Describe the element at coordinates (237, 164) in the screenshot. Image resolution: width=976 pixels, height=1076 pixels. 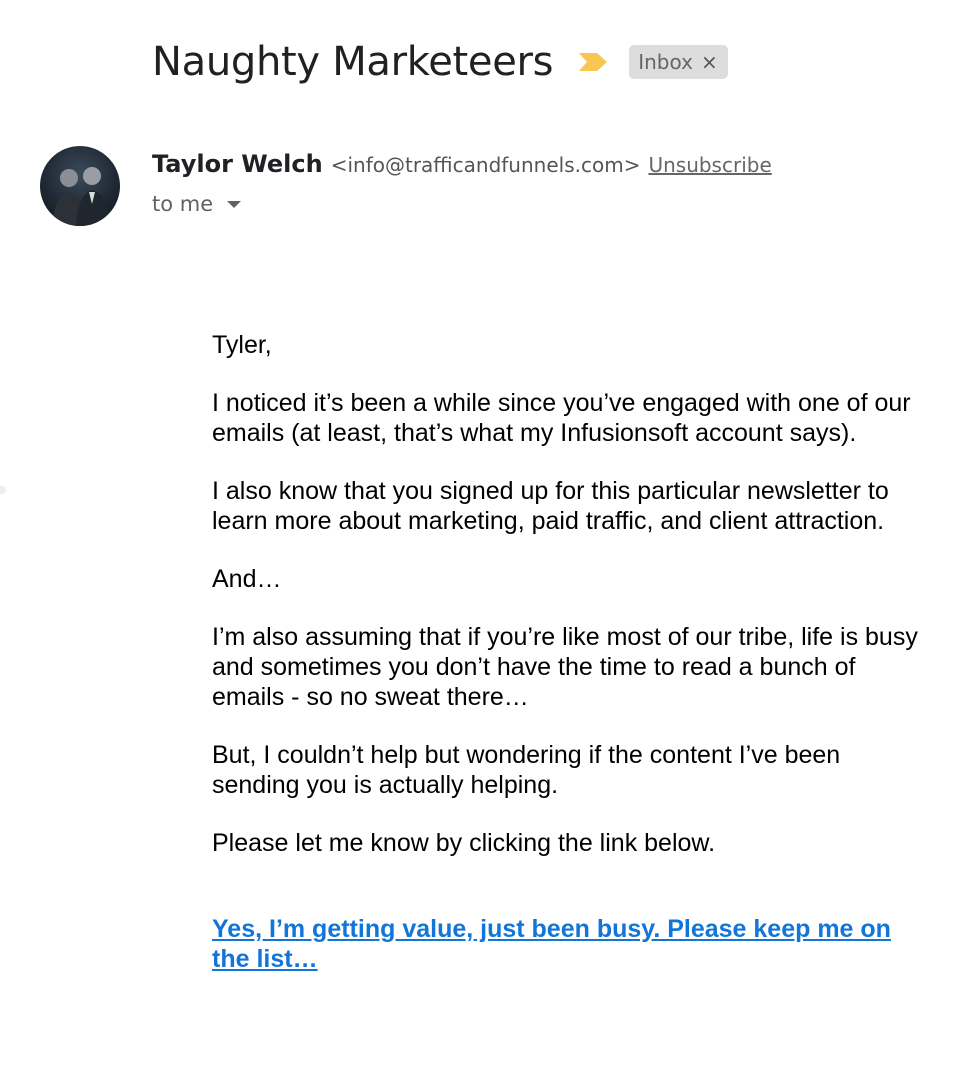
I see `sender-name: Taylor Welch` at that location.